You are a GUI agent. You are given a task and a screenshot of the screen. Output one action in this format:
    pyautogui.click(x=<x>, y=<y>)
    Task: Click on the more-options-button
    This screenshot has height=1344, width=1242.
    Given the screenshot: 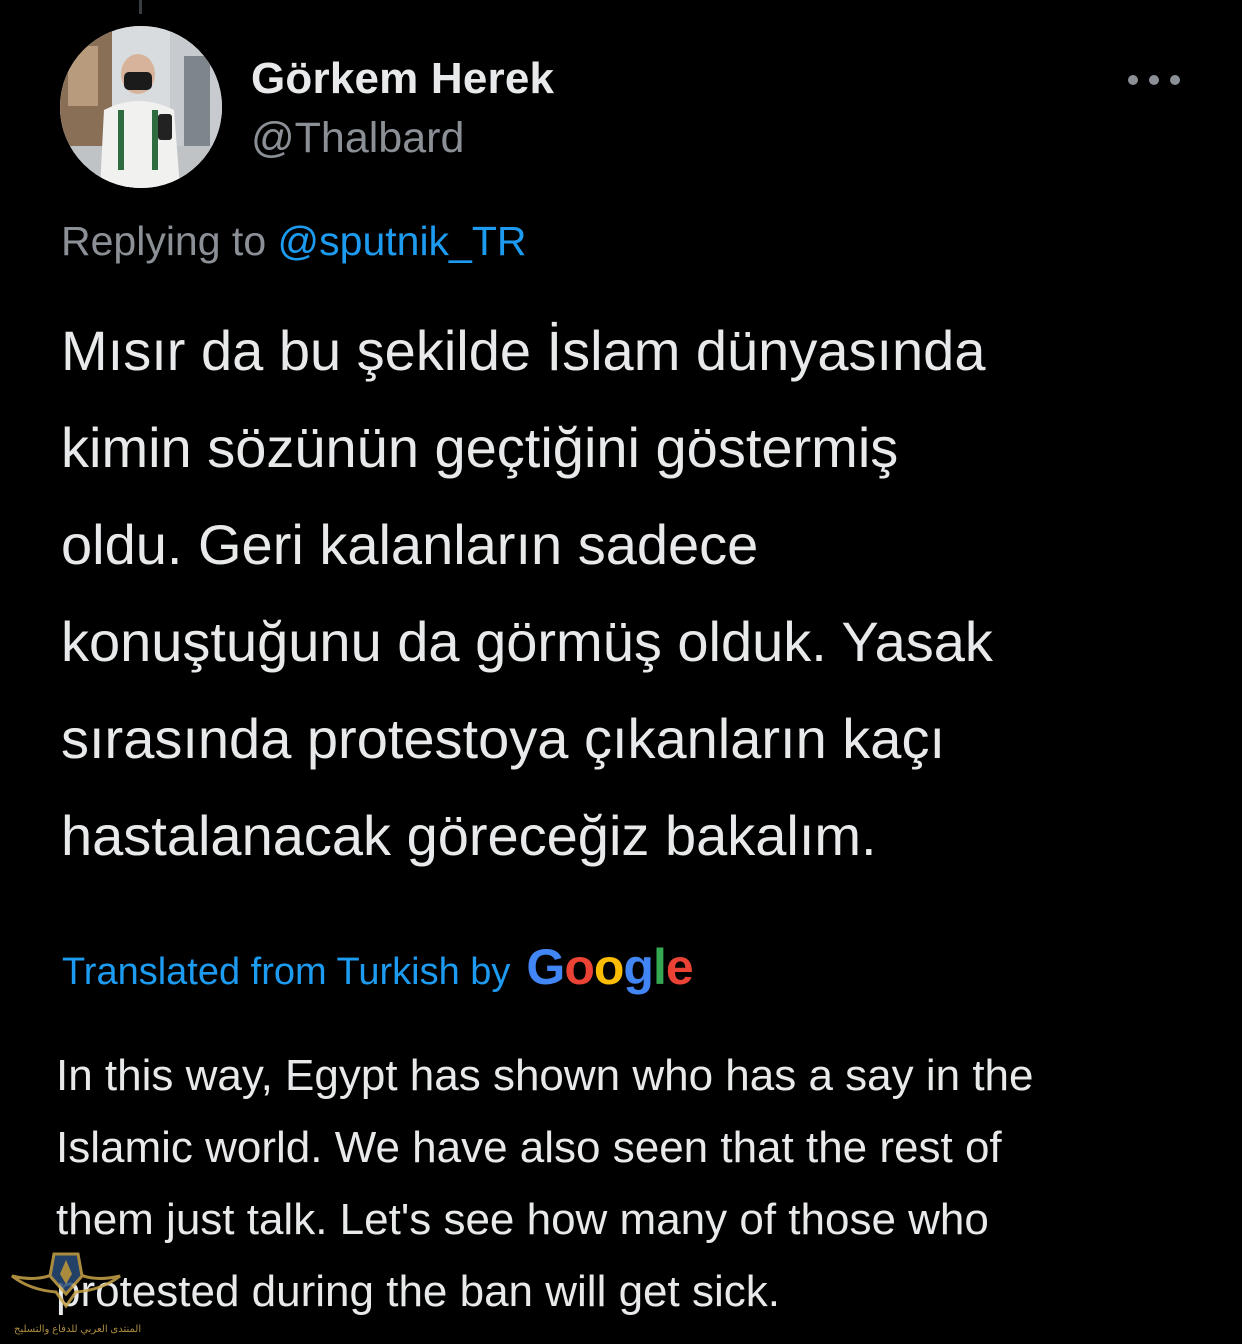 What is the action you would take?
    pyautogui.click(x=1154, y=80)
    